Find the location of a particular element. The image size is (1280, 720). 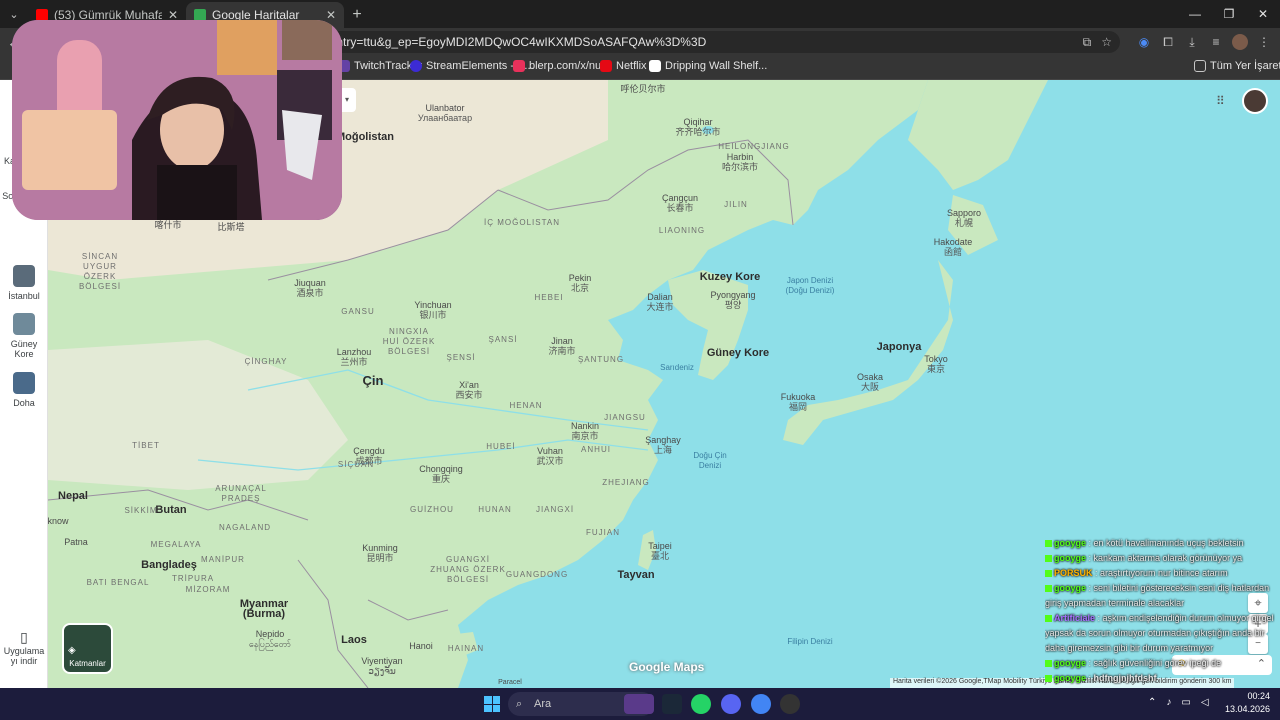

sea-label: Doğu Çin Denizi is located at coordinates (710, 460).